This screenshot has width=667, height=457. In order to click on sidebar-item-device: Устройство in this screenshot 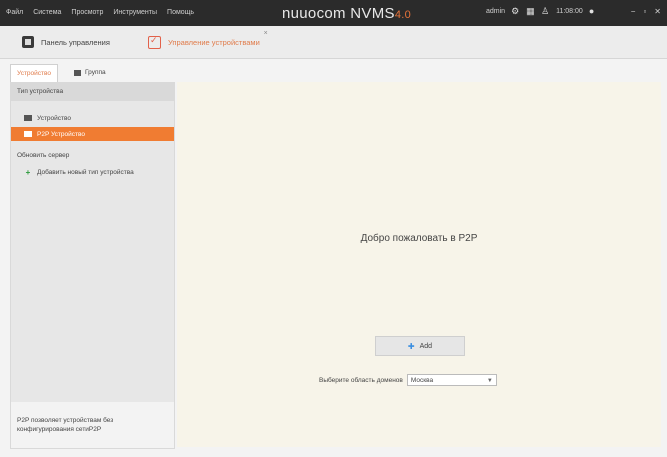, I will do `click(92, 118)`.